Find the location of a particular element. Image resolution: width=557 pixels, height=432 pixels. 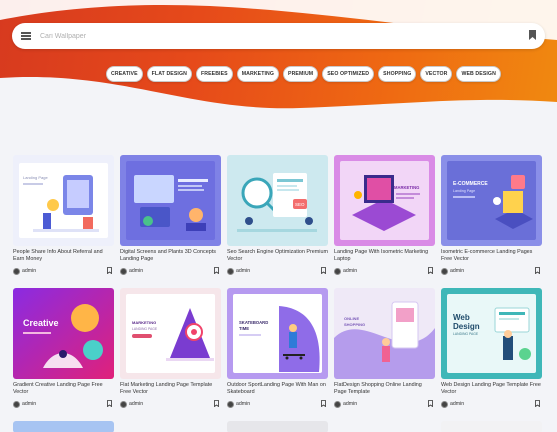

ecommerce-illustration-icon: E-COMMERCE Landing Page is located at coordinates (491, 200).